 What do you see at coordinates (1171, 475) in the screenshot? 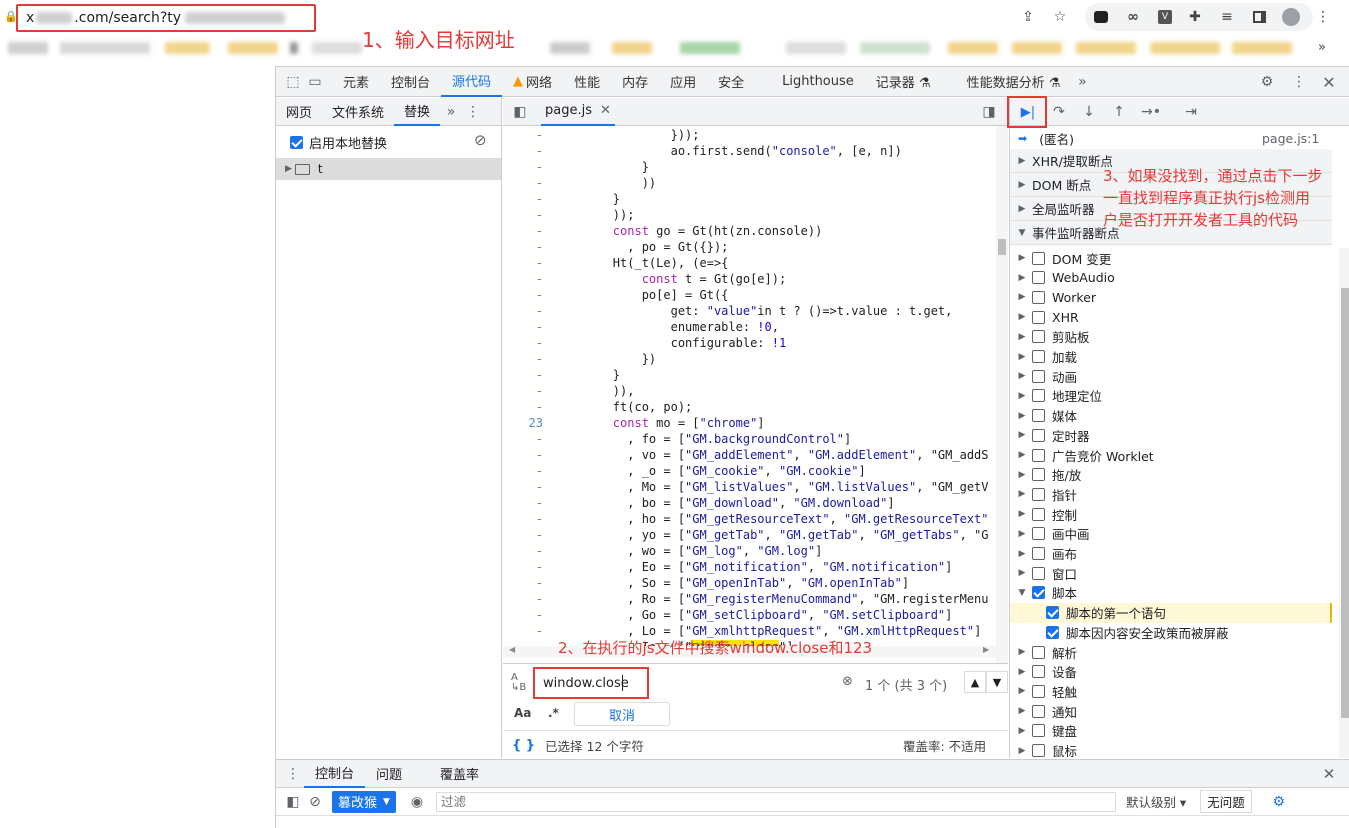
I see `event-category: ▶ 拖/放` at bounding box center [1171, 475].